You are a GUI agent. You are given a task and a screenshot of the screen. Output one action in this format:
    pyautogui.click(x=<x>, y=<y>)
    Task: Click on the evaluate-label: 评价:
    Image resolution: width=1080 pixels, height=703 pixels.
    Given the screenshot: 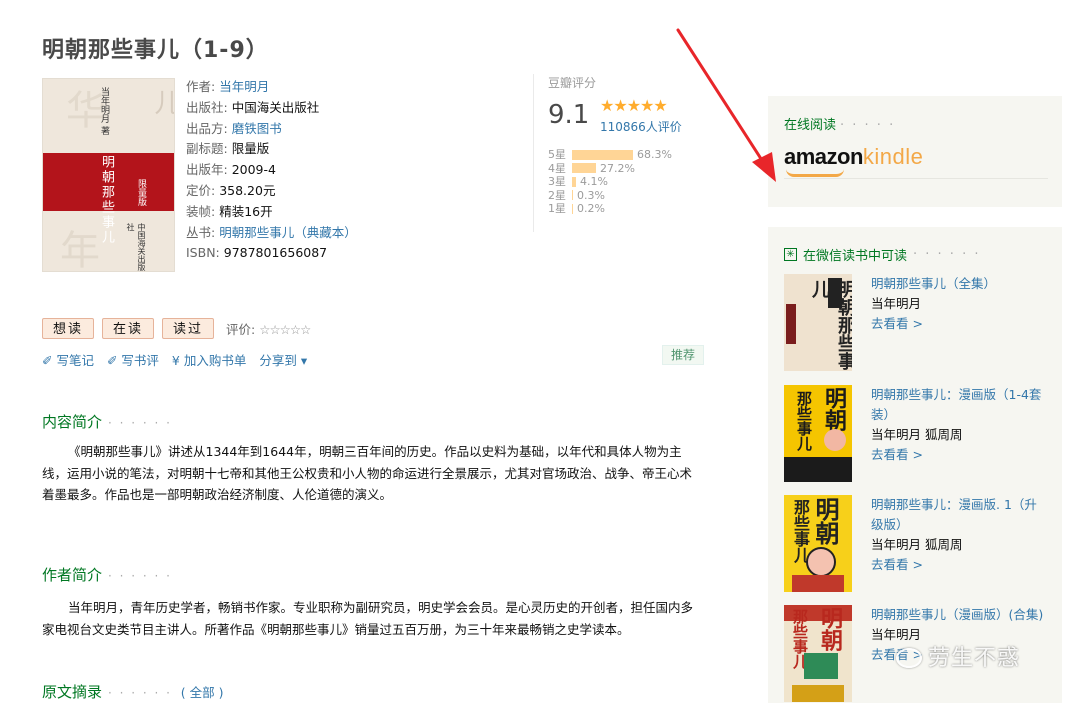 What is the action you would take?
    pyautogui.click(x=241, y=329)
    